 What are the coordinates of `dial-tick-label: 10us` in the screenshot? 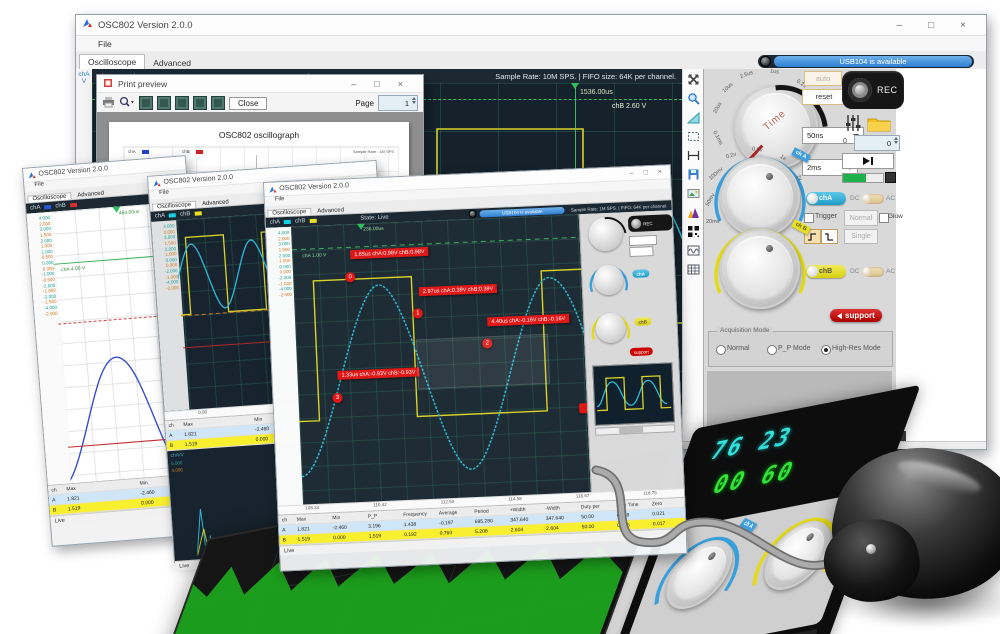 It's located at (728, 88).